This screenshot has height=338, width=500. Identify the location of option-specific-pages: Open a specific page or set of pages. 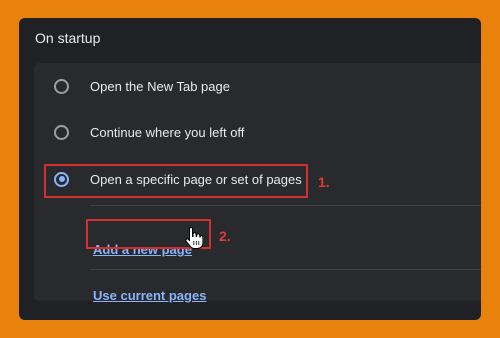
(257, 179).